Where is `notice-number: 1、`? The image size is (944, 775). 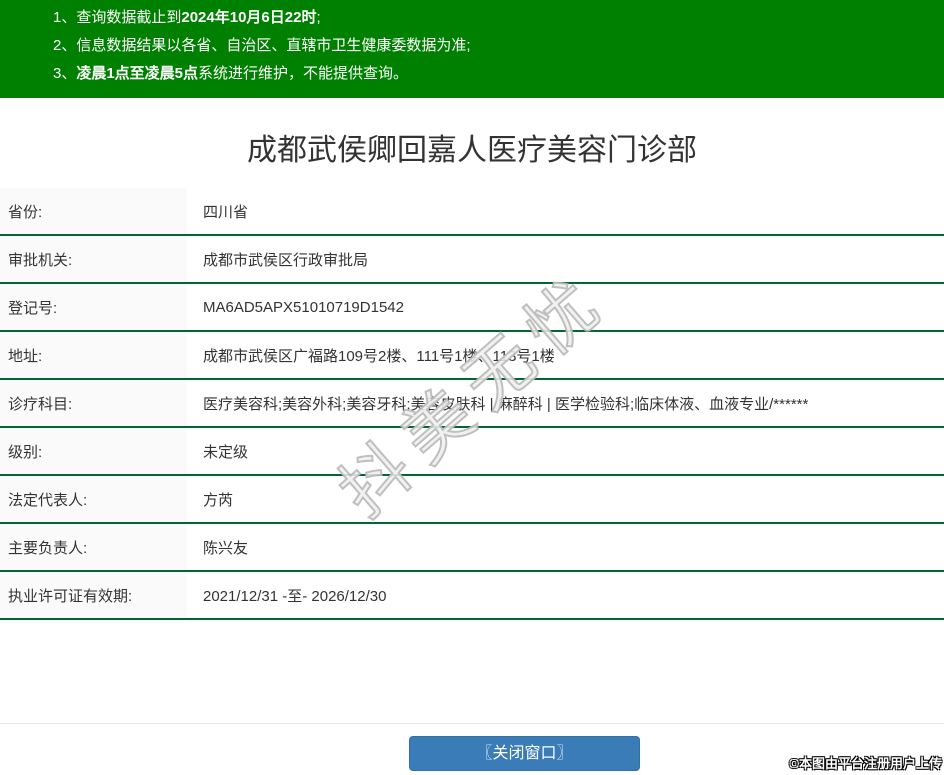
notice-number: 1、 is located at coordinates (65, 17).